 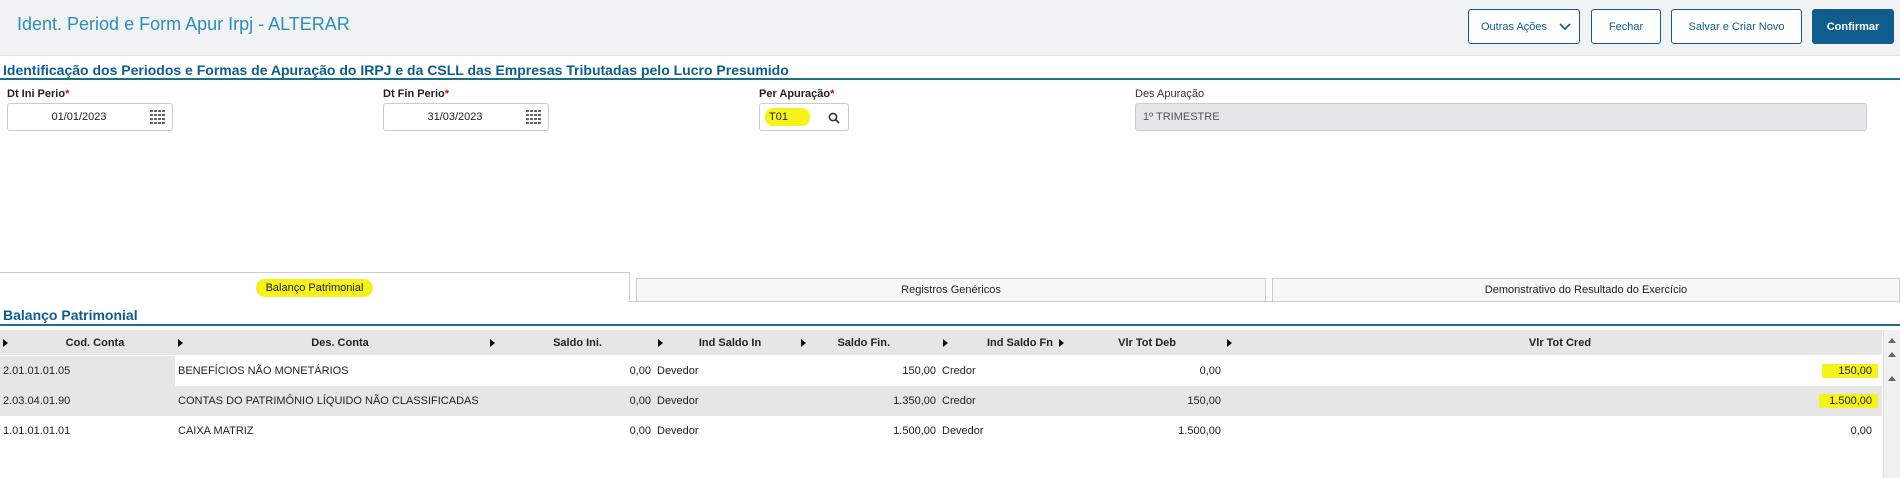 What do you see at coordinates (834, 118) in the screenshot?
I see `search-icon` at bounding box center [834, 118].